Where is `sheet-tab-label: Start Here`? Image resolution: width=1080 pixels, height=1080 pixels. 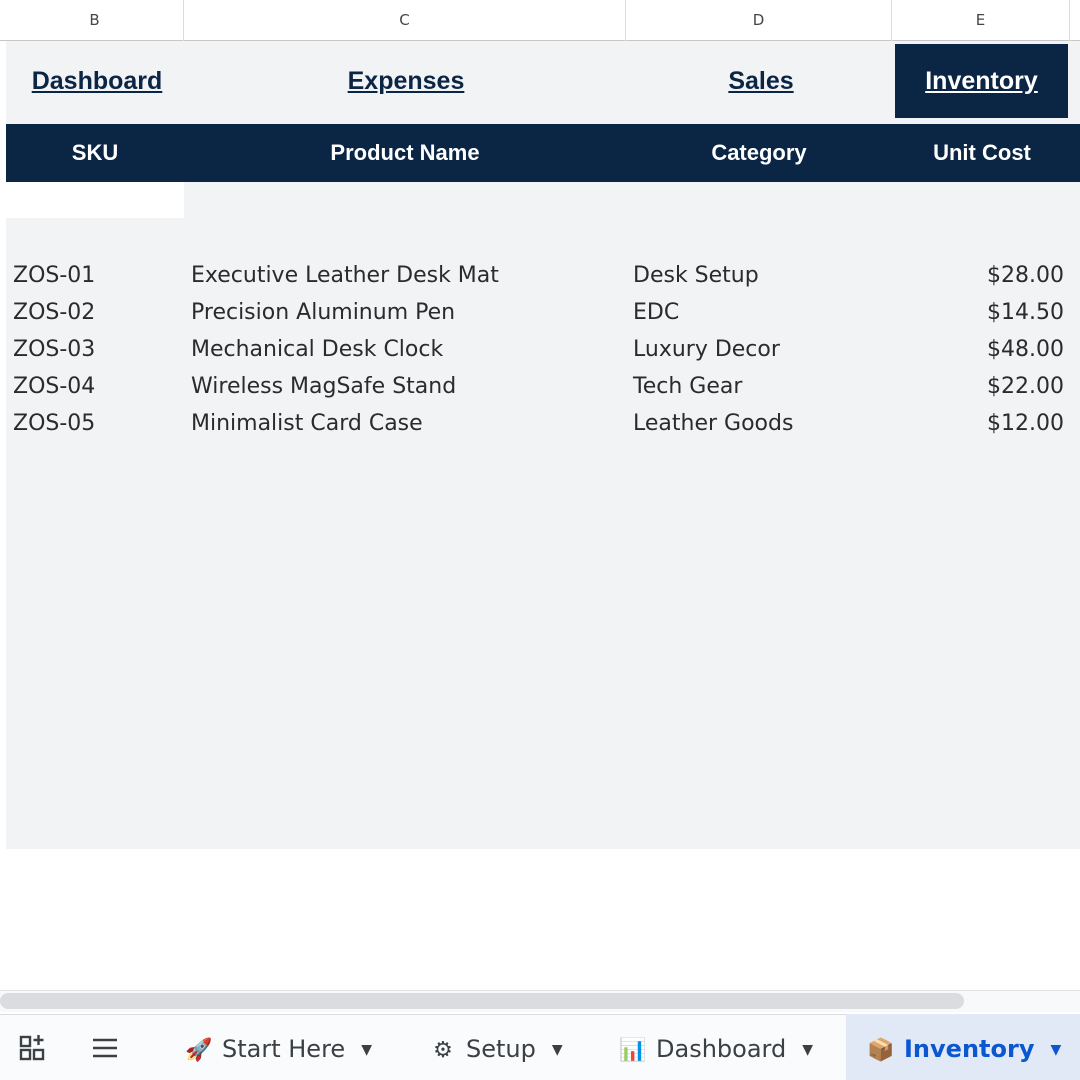
sheet-tab-label: Start Here is located at coordinates (284, 1049).